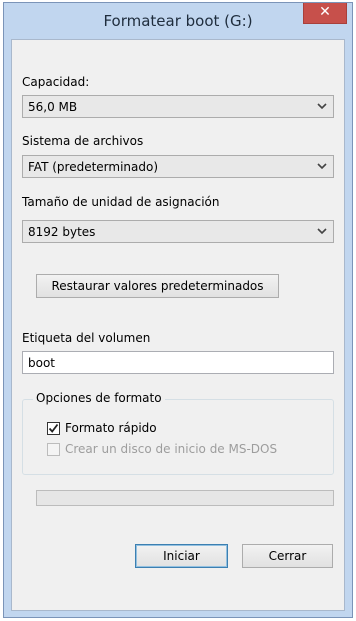  Describe the element at coordinates (62, 232) in the screenshot. I see `allocation-value: 8192 bytes` at that location.